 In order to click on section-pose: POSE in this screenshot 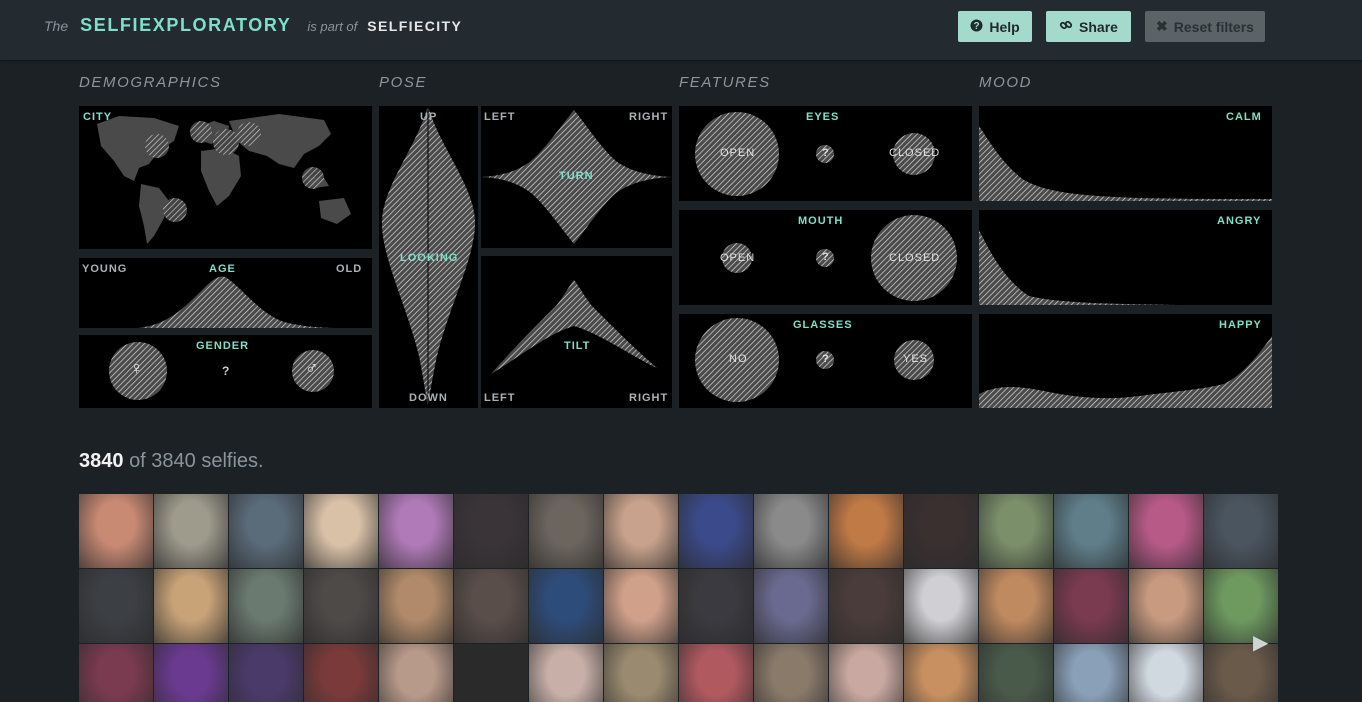, I will do `click(403, 82)`.